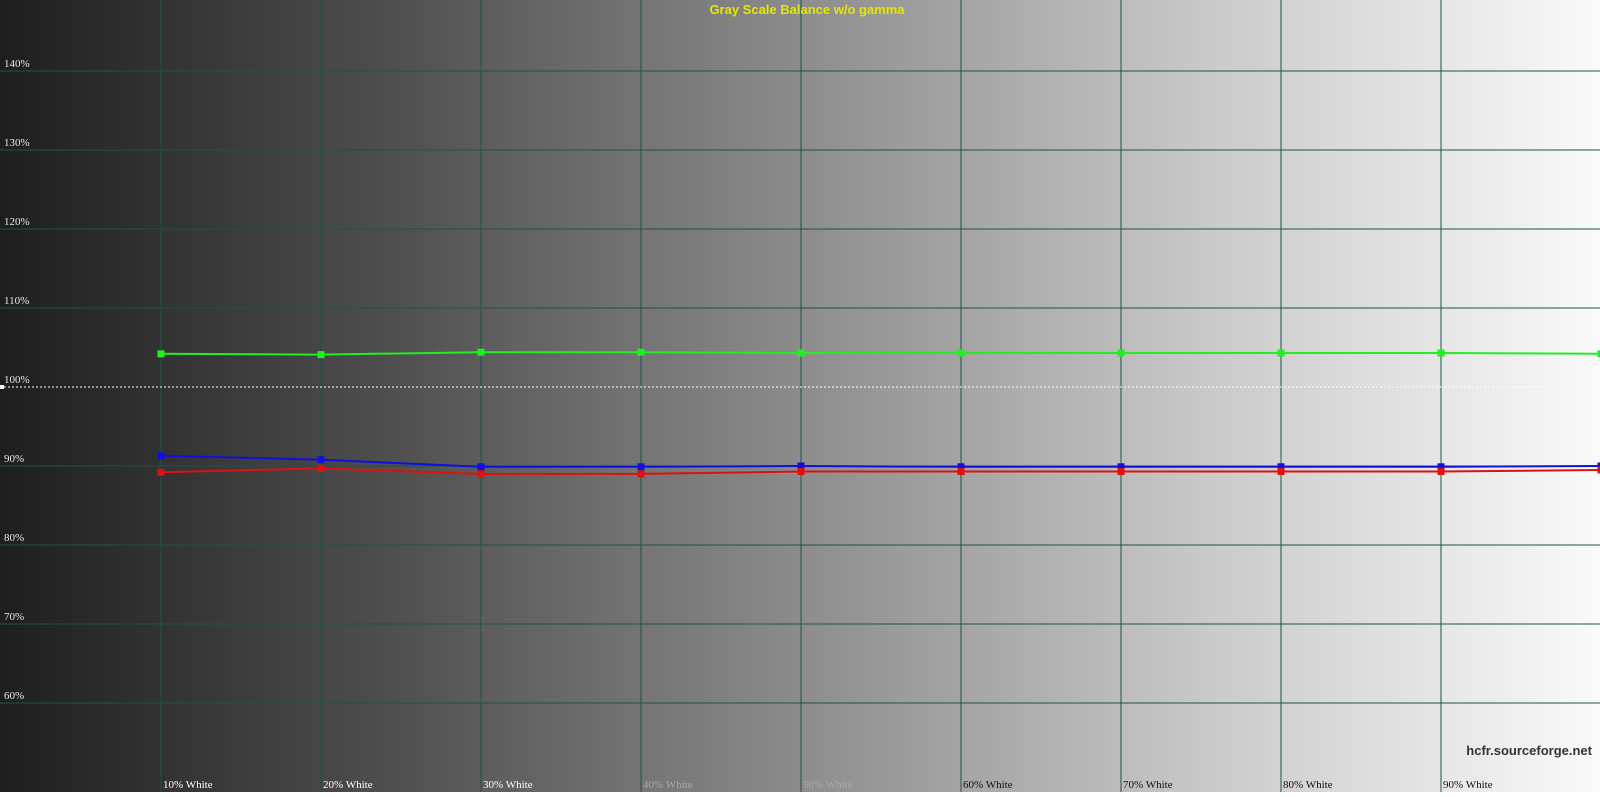 This screenshot has width=1600, height=797. What do you see at coordinates (1529, 750) in the screenshot?
I see `watermark-text: hcfr.sourceforge.net` at bounding box center [1529, 750].